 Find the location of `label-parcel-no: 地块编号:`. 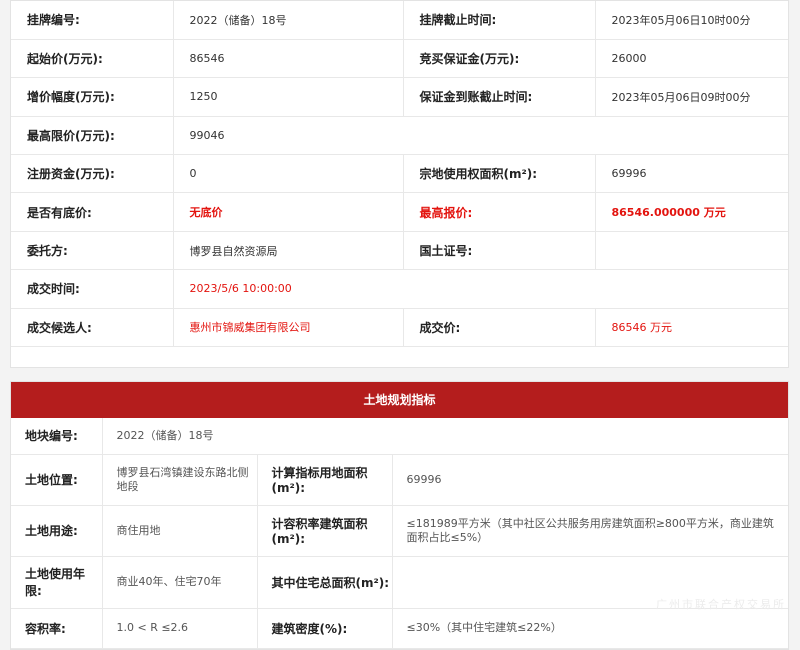

label-parcel-no: 地块编号: is located at coordinates (57, 436).